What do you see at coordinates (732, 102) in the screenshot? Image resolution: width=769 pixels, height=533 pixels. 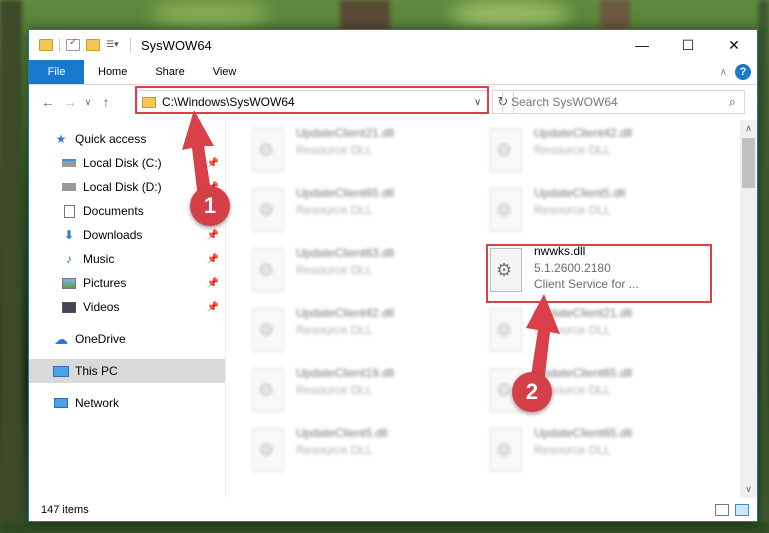 I see `search-icon: ⌕` at bounding box center [732, 102].